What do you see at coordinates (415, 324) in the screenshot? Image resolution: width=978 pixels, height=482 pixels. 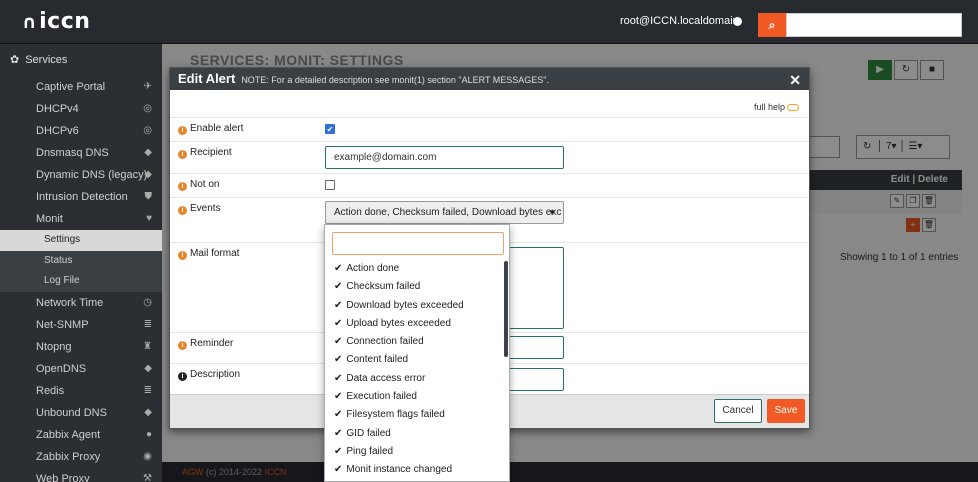 I see `events-option: ✔ Upload bytes exceeded` at bounding box center [415, 324].